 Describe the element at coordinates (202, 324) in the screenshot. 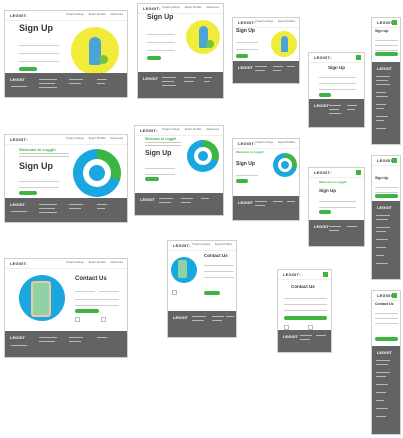

I see `footer: LEGGIT` at that location.